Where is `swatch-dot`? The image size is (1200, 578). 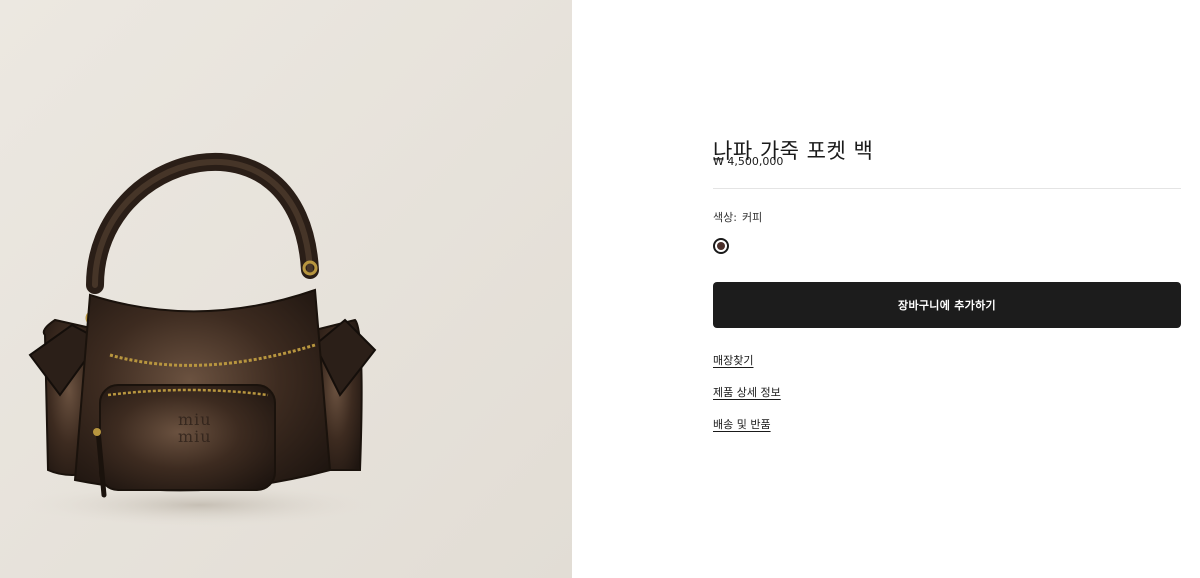 swatch-dot is located at coordinates (721, 246).